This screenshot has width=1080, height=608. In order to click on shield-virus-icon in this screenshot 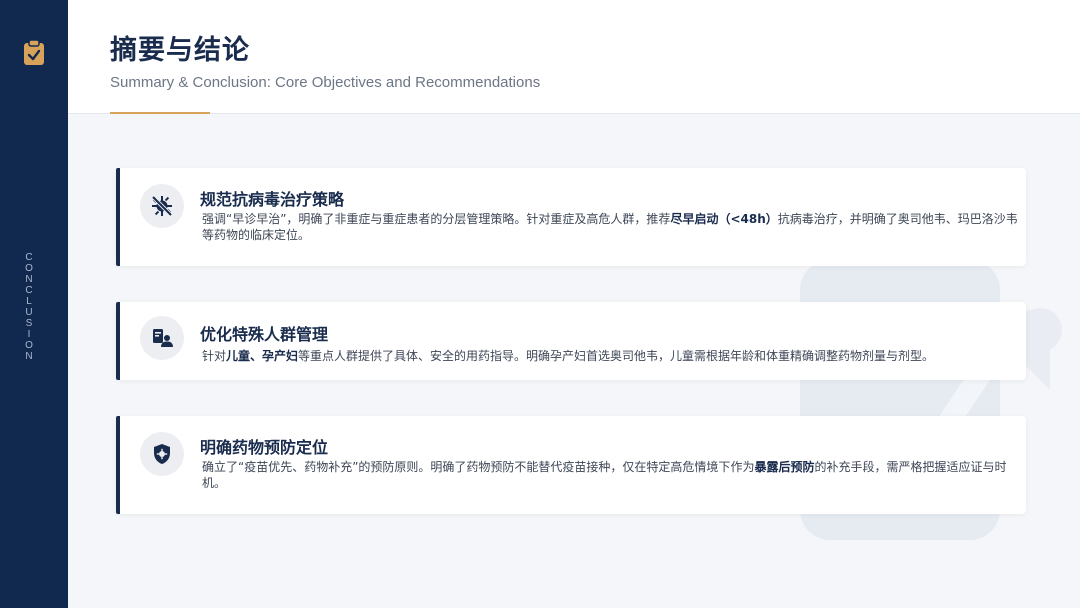, I will do `click(162, 454)`.